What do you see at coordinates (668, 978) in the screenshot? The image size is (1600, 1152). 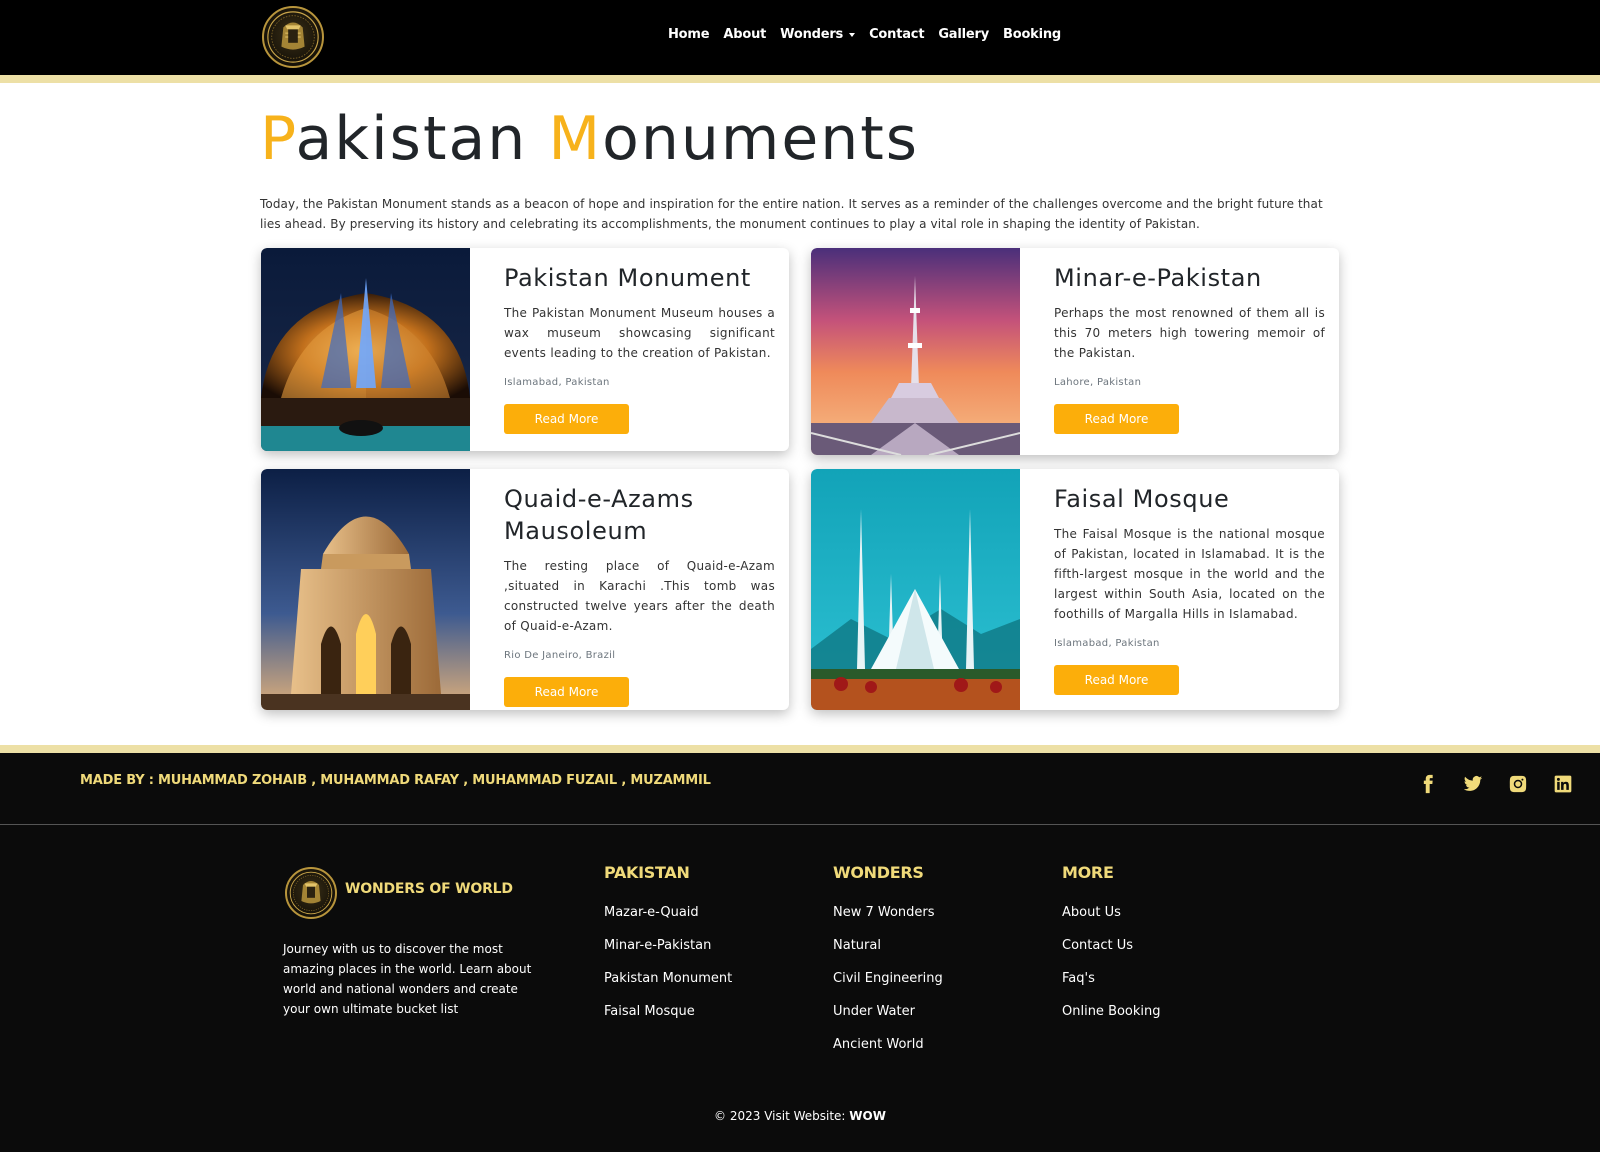 I see `footer-link: Pakistan Monument` at bounding box center [668, 978].